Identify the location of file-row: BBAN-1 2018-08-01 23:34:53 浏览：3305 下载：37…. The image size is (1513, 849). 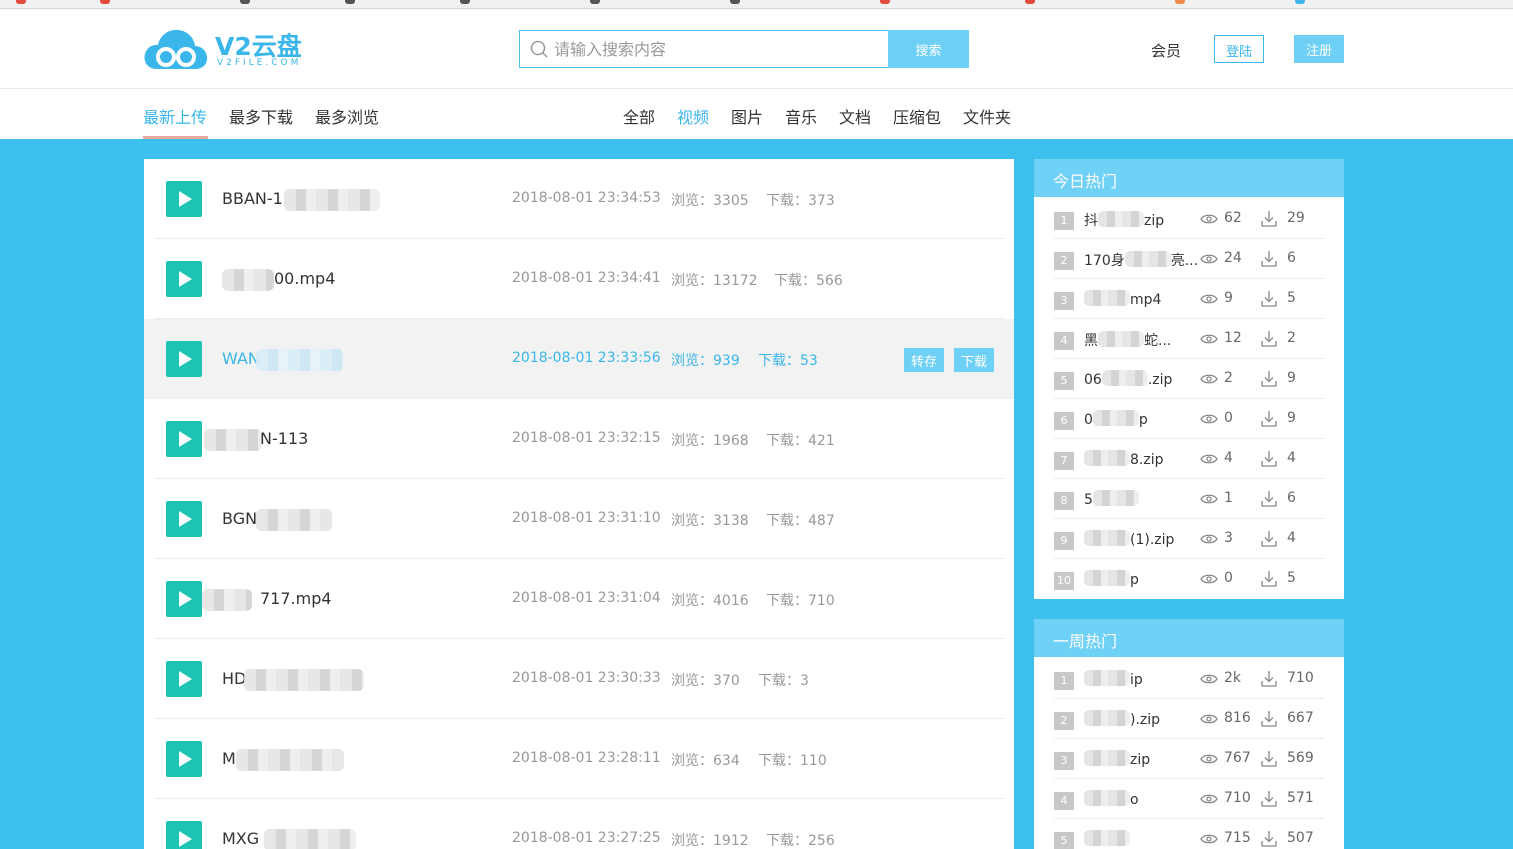
(579, 199).